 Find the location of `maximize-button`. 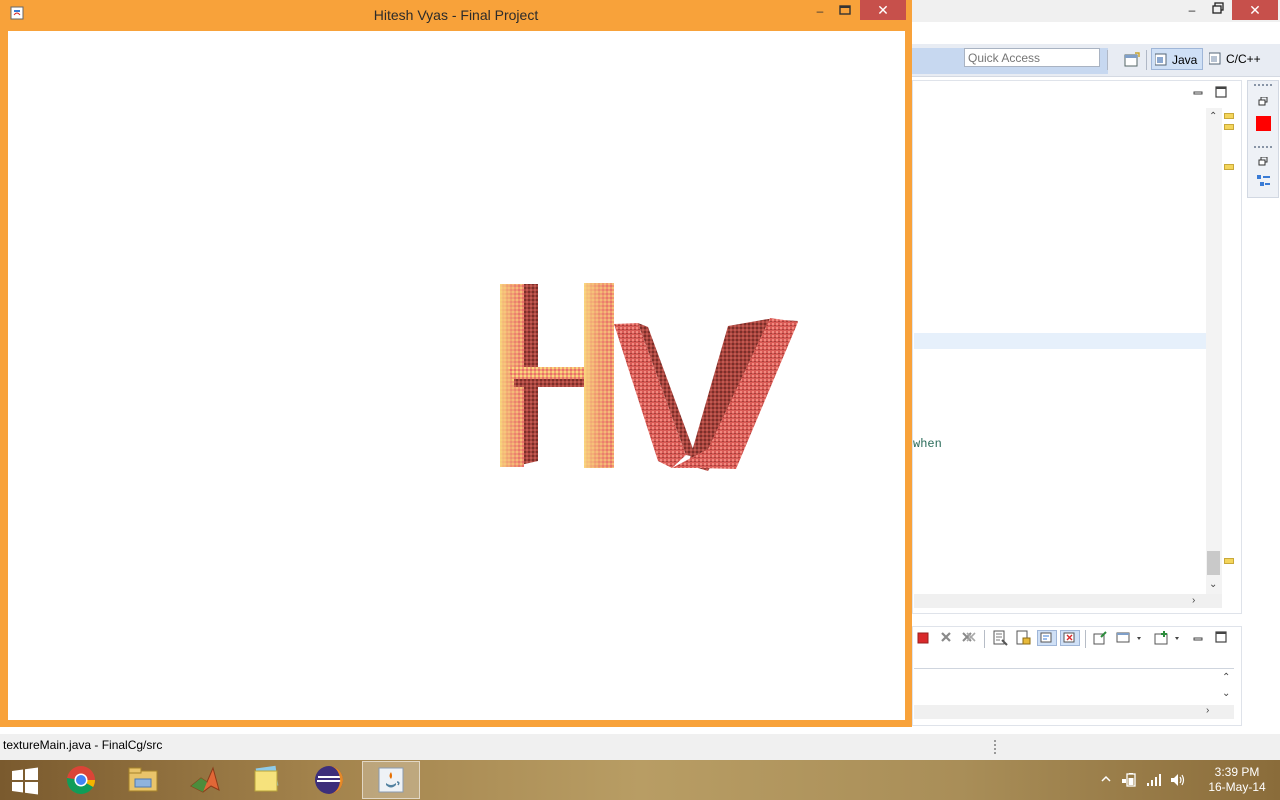

maximize-button is located at coordinates (846, 11).